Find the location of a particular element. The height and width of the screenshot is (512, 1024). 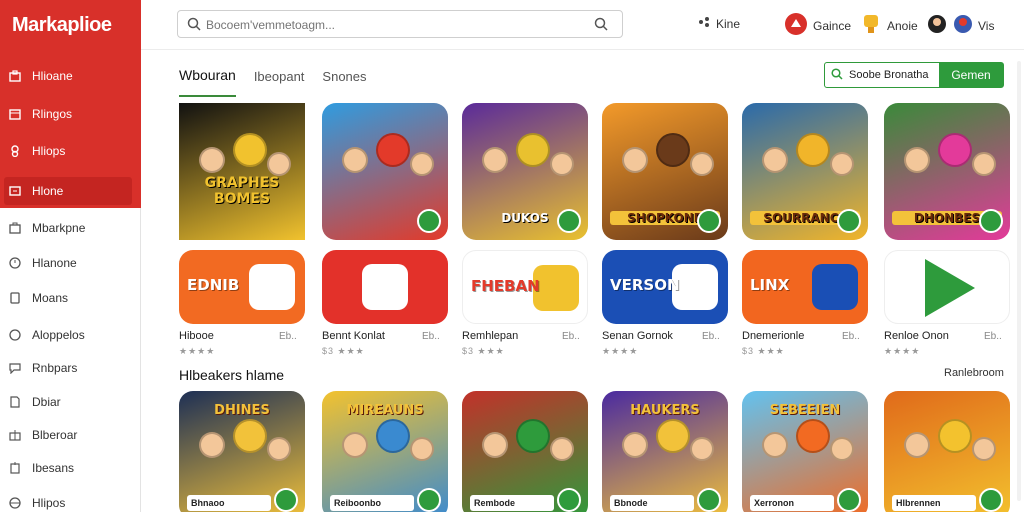

app-tile: HAUKERS Bbnode is located at coordinates (665, 451).